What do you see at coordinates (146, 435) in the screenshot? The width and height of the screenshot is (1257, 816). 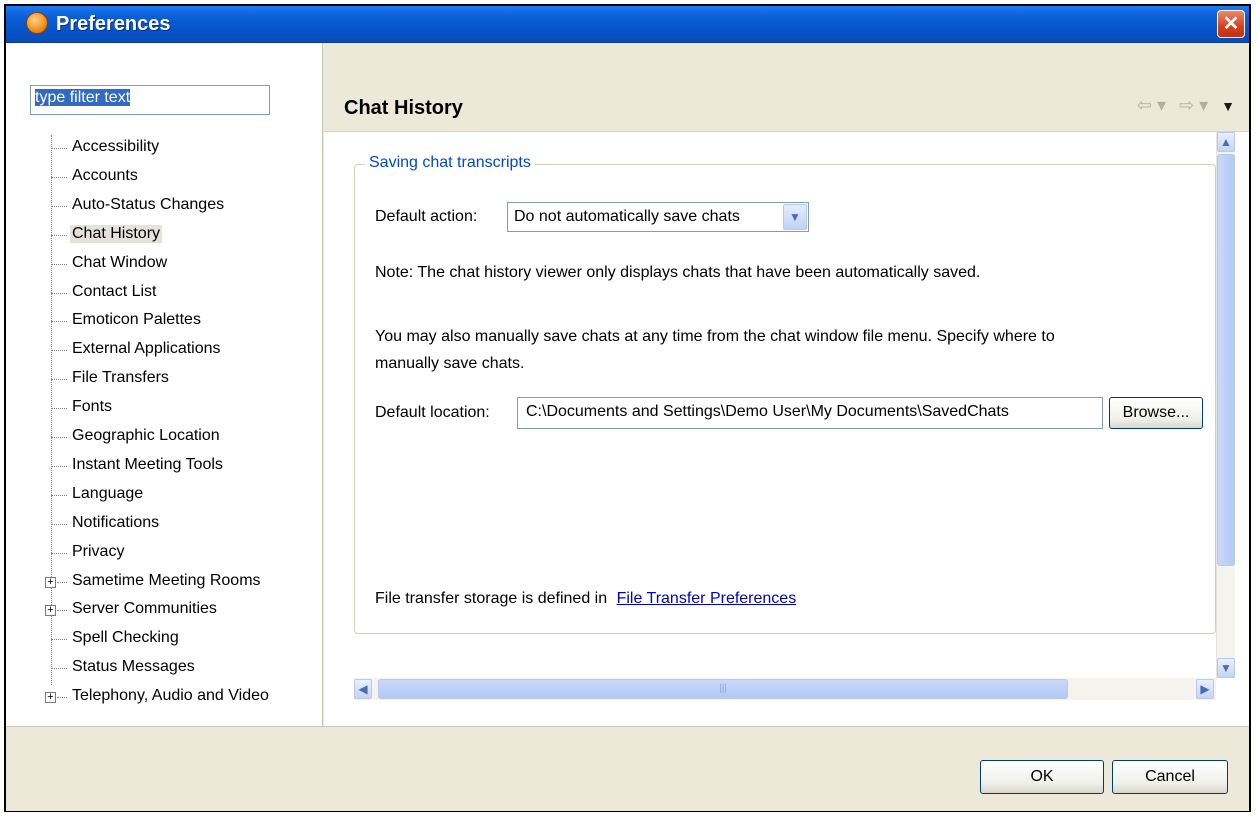 I see `tree-item-label: Geographic Location` at bounding box center [146, 435].